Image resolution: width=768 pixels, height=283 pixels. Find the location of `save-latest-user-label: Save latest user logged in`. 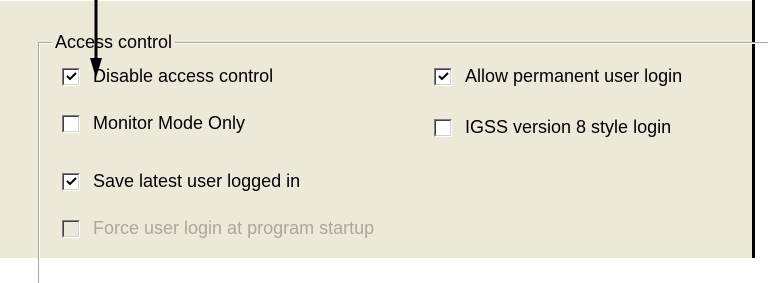

save-latest-user-label: Save latest user logged in is located at coordinates (197, 181).